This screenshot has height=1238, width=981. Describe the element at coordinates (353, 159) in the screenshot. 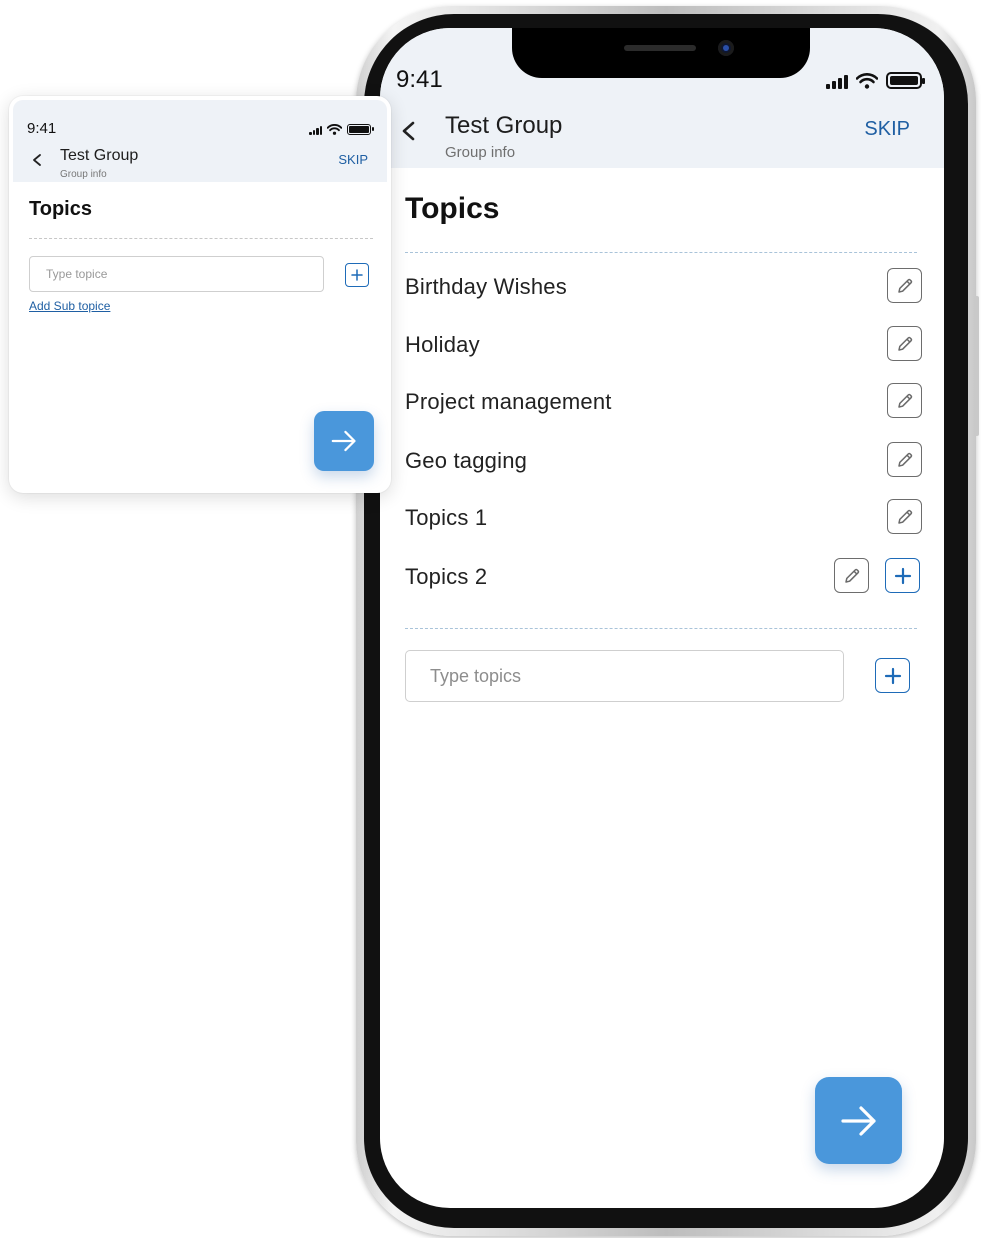

I see `card-skip-button: SKIP` at that location.